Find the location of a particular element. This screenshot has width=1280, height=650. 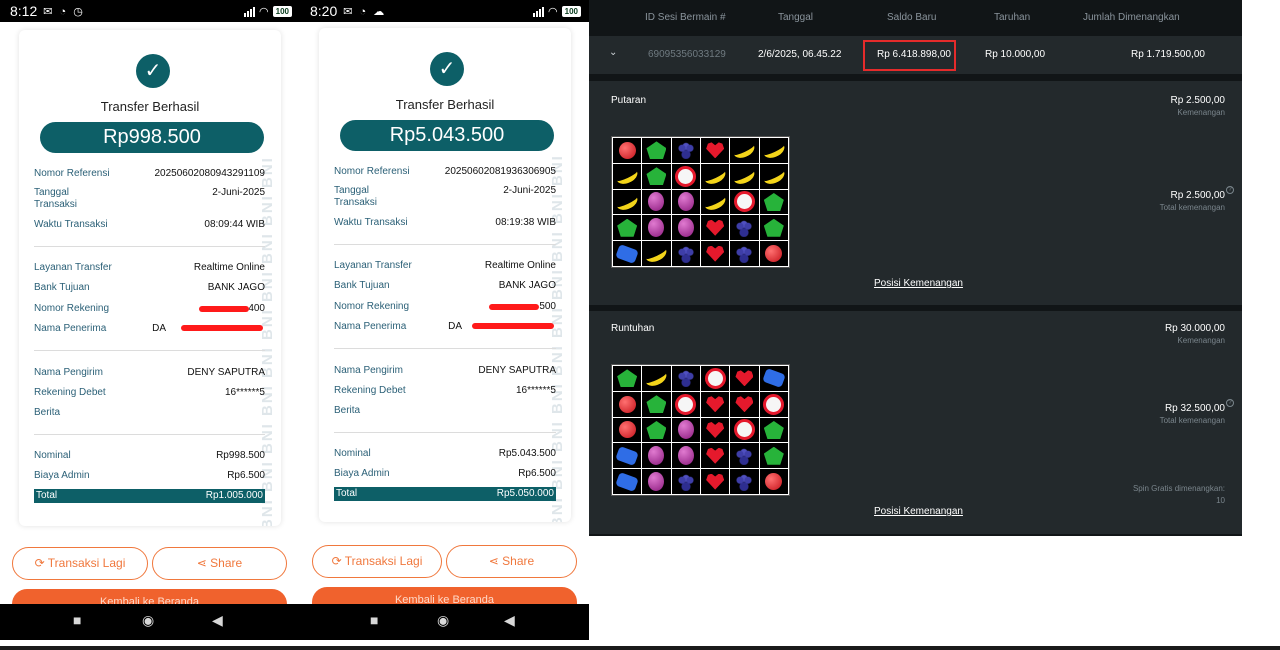

account-label: Nomor Rekening is located at coordinates (372, 306).